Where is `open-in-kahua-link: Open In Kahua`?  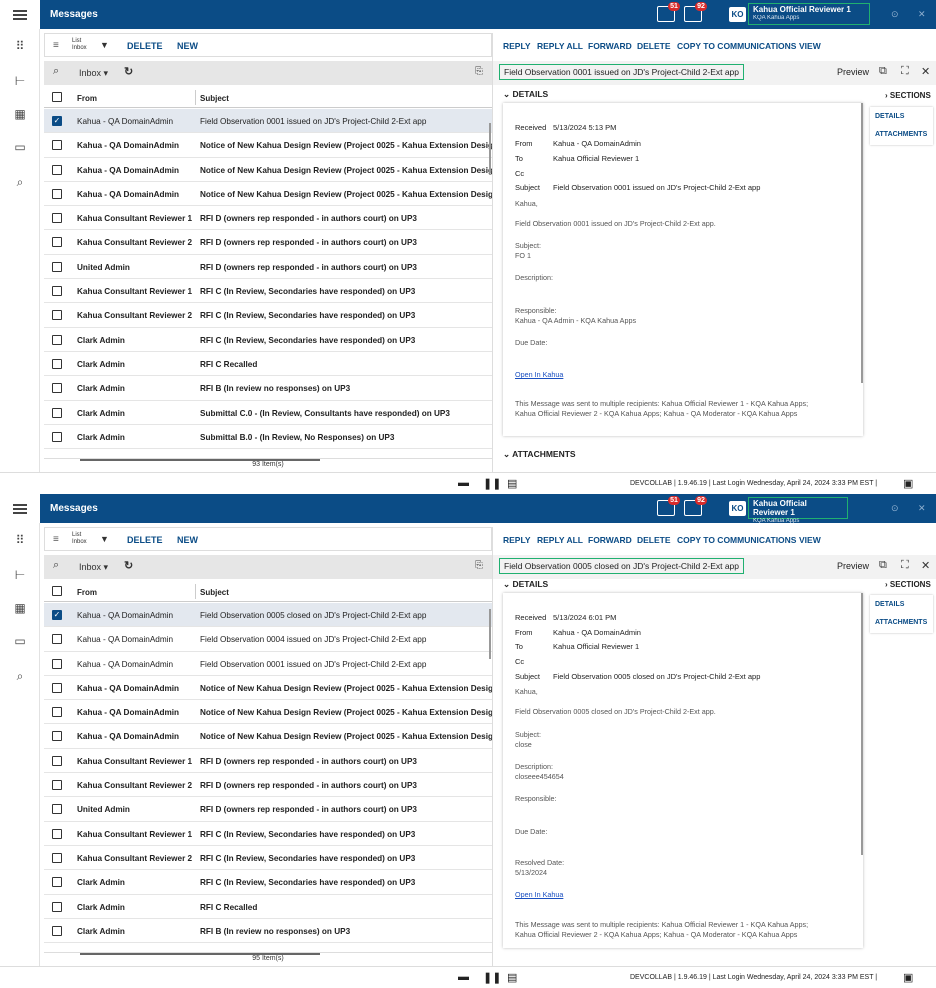
open-in-kahua-link: Open In Kahua is located at coordinates (539, 894).